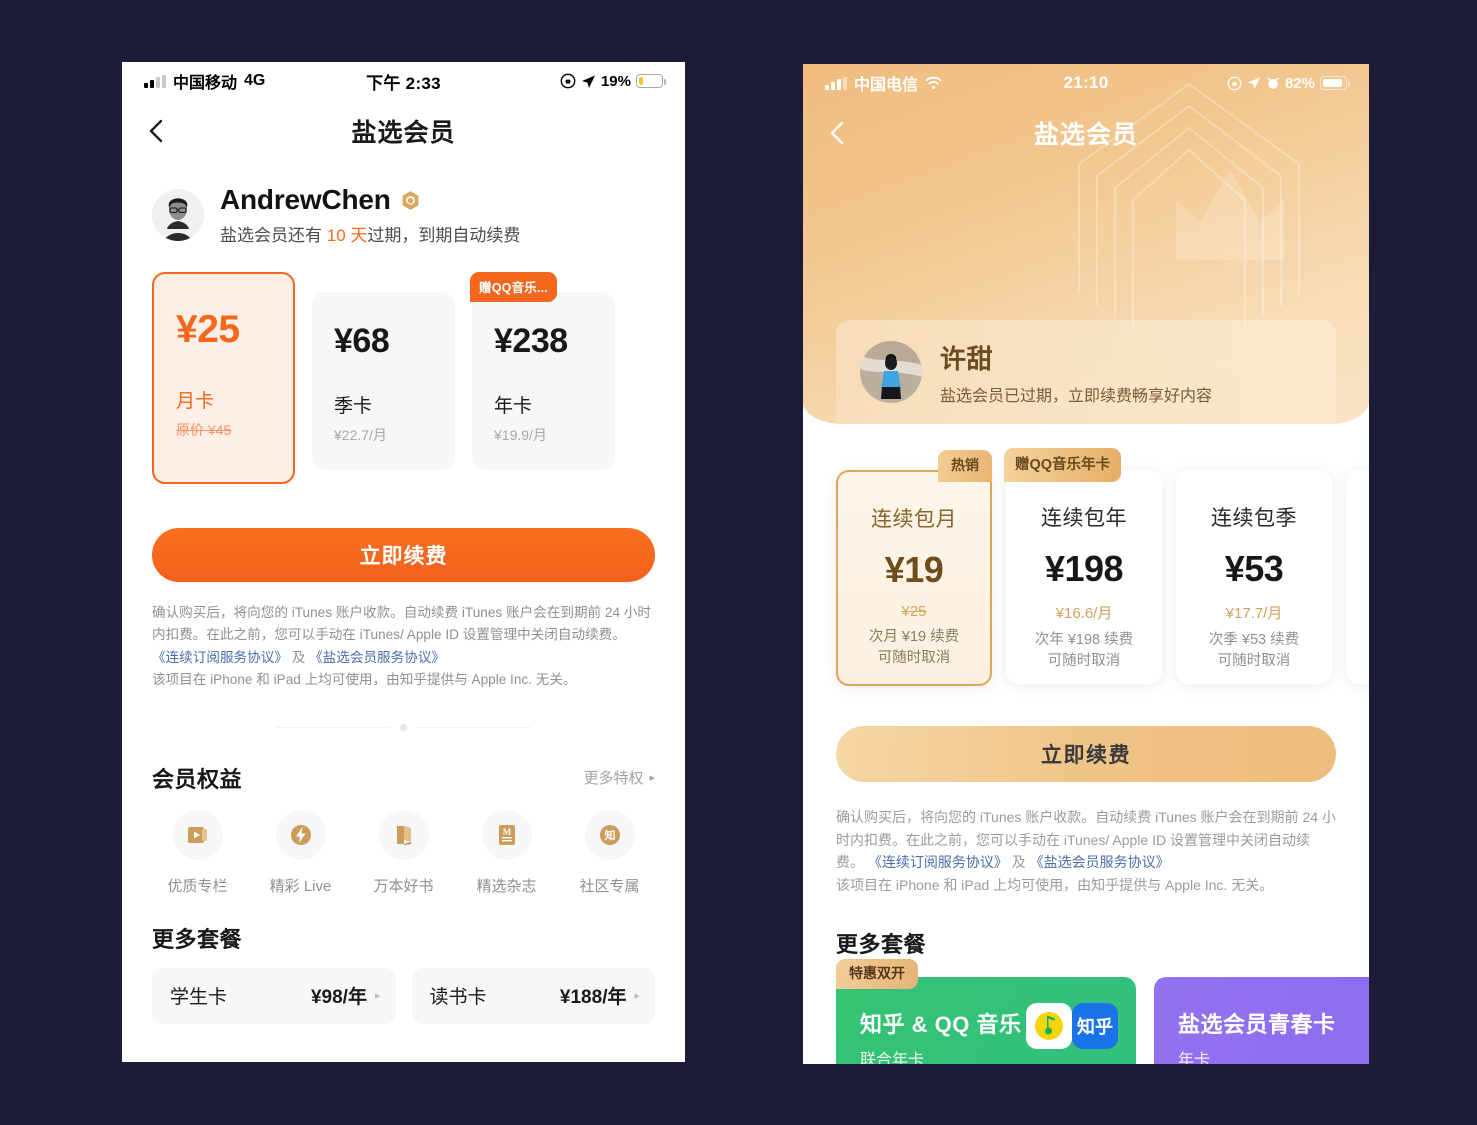 This screenshot has height=1125, width=1477. What do you see at coordinates (1084, 651) in the screenshot?
I see `plan-renew-note: 次年 ¥198 续费 可随时取消` at bounding box center [1084, 651].